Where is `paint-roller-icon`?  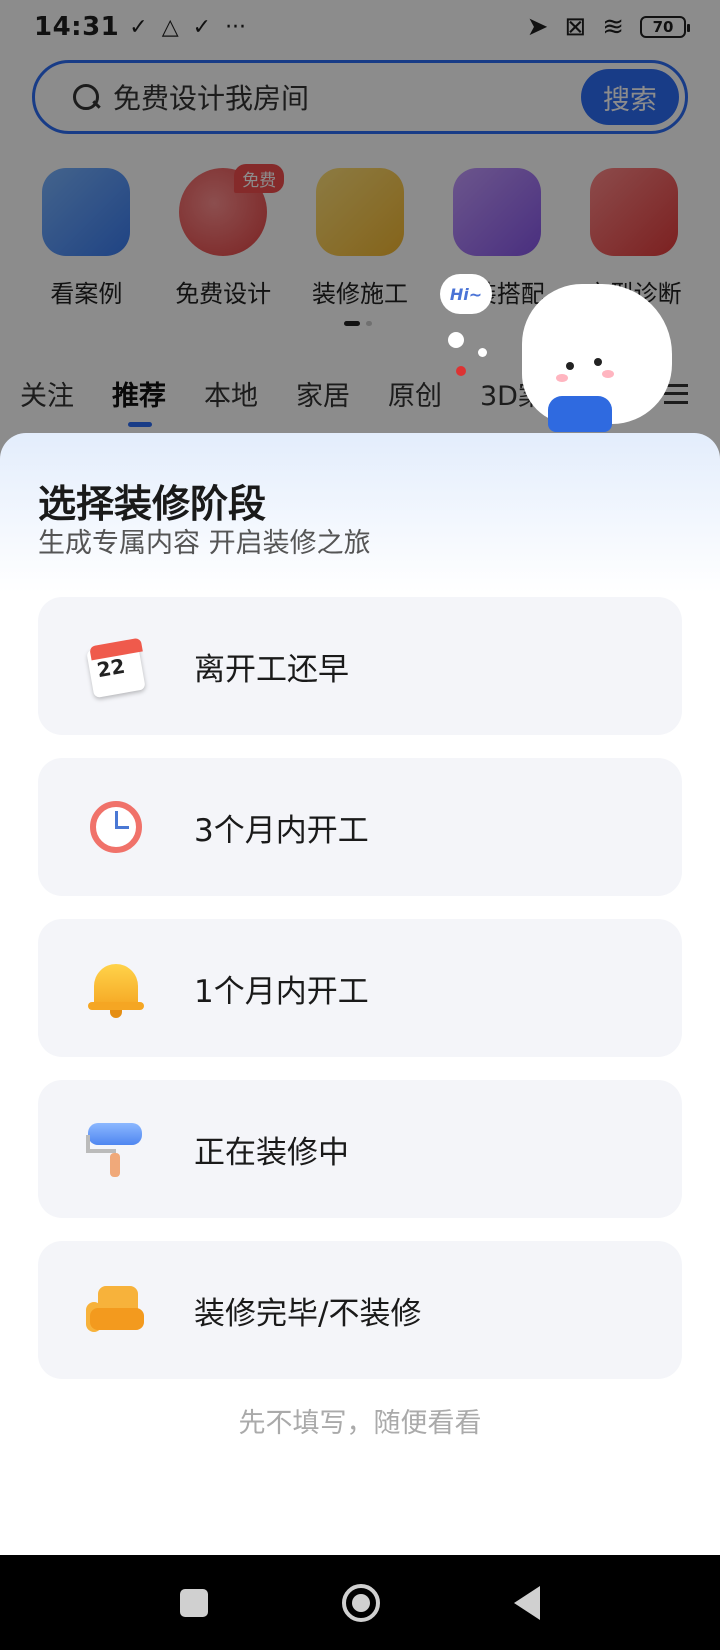 paint-roller-icon is located at coordinates (116, 1149).